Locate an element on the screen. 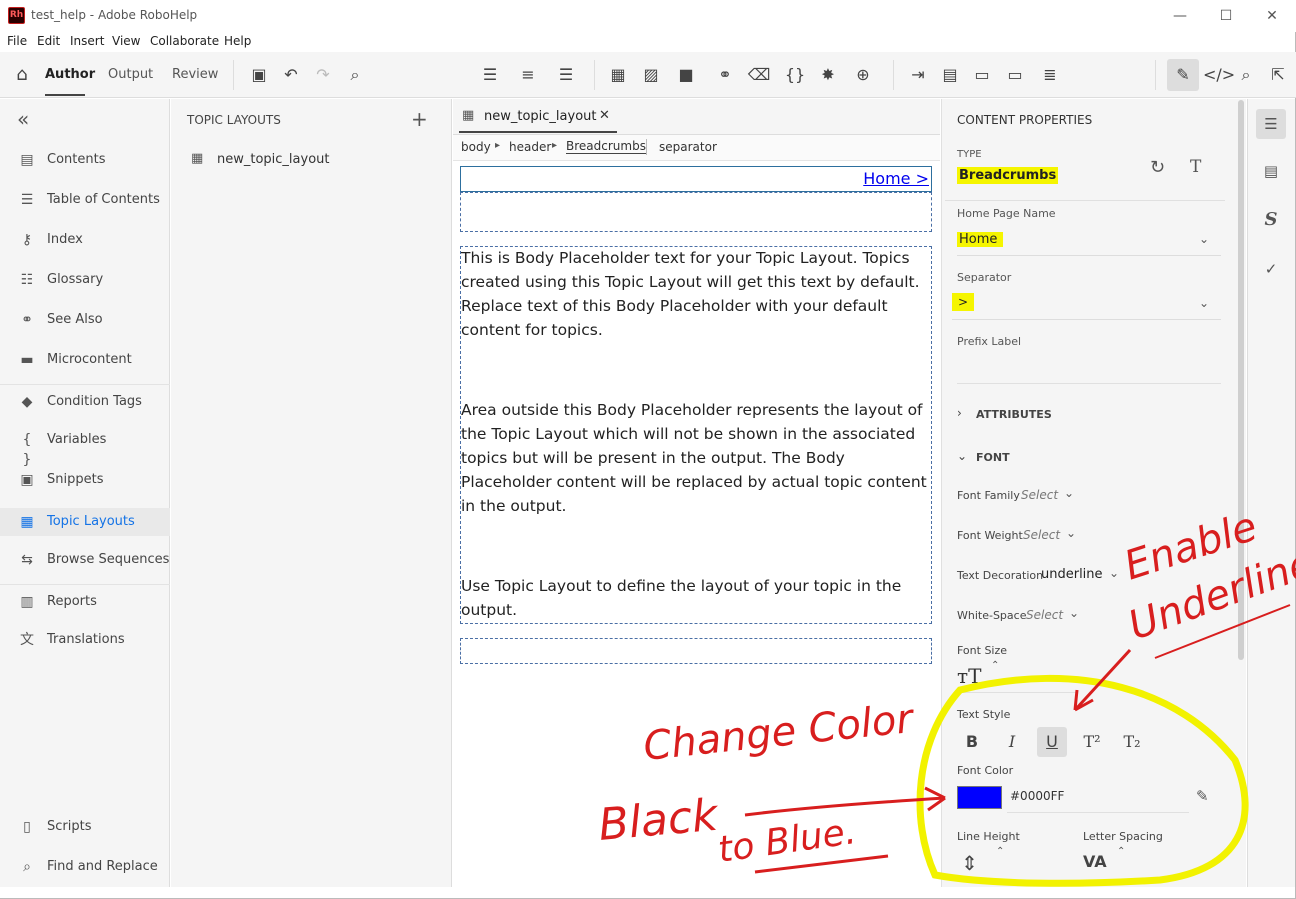  undo-icon: ↶ is located at coordinates (291, 75).